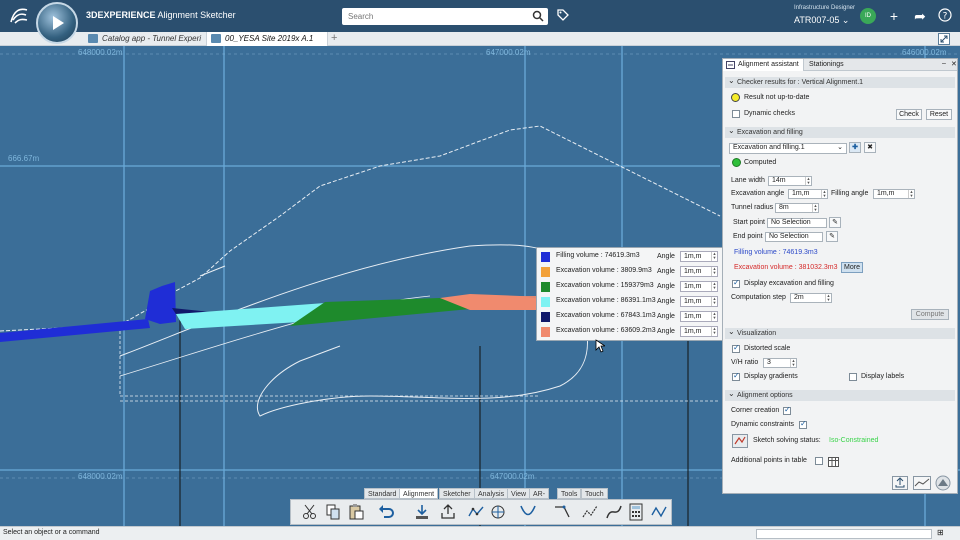  Describe the element at coordinates (144, 39) in the screenshot. I see `tab-catalog-app: Catalog app - Tunnel Experi` at that location.